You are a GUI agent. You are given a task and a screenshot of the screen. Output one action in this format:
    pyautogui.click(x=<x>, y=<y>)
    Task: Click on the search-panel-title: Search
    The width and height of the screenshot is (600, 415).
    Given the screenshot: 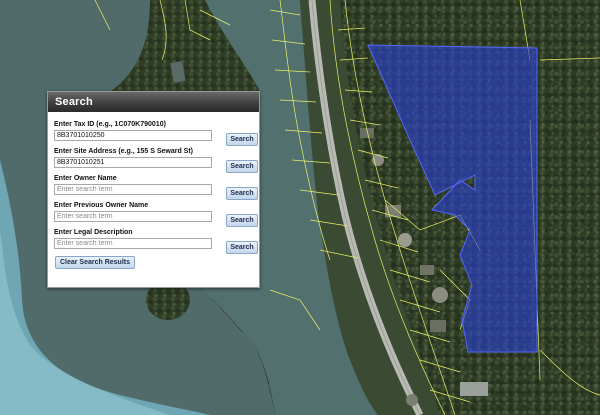 What is the action you would take?
    pyautogui.click(x=153, y=102)
    